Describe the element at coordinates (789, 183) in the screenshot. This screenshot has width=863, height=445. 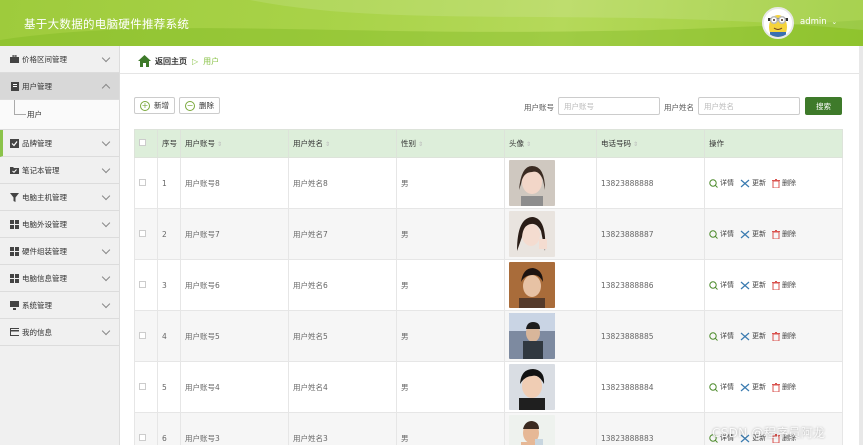
I see `delete-label: 删除` at that location.